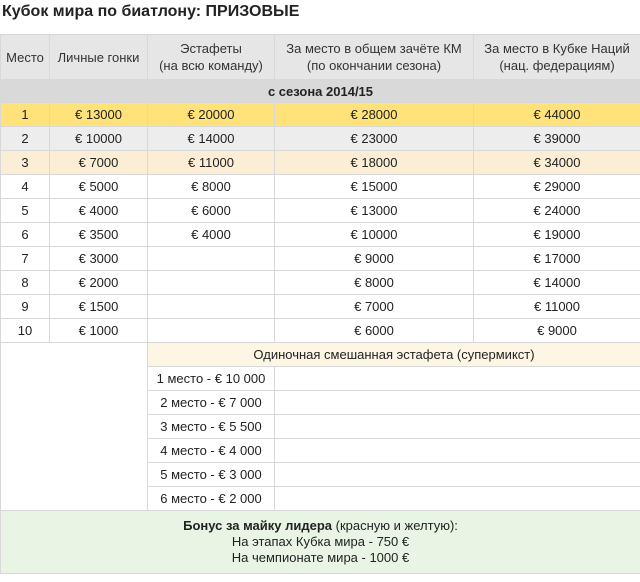 The height and width of the screenshot is (582, 640). I want to click on individual-cell: € 1000, so click(98, 330).